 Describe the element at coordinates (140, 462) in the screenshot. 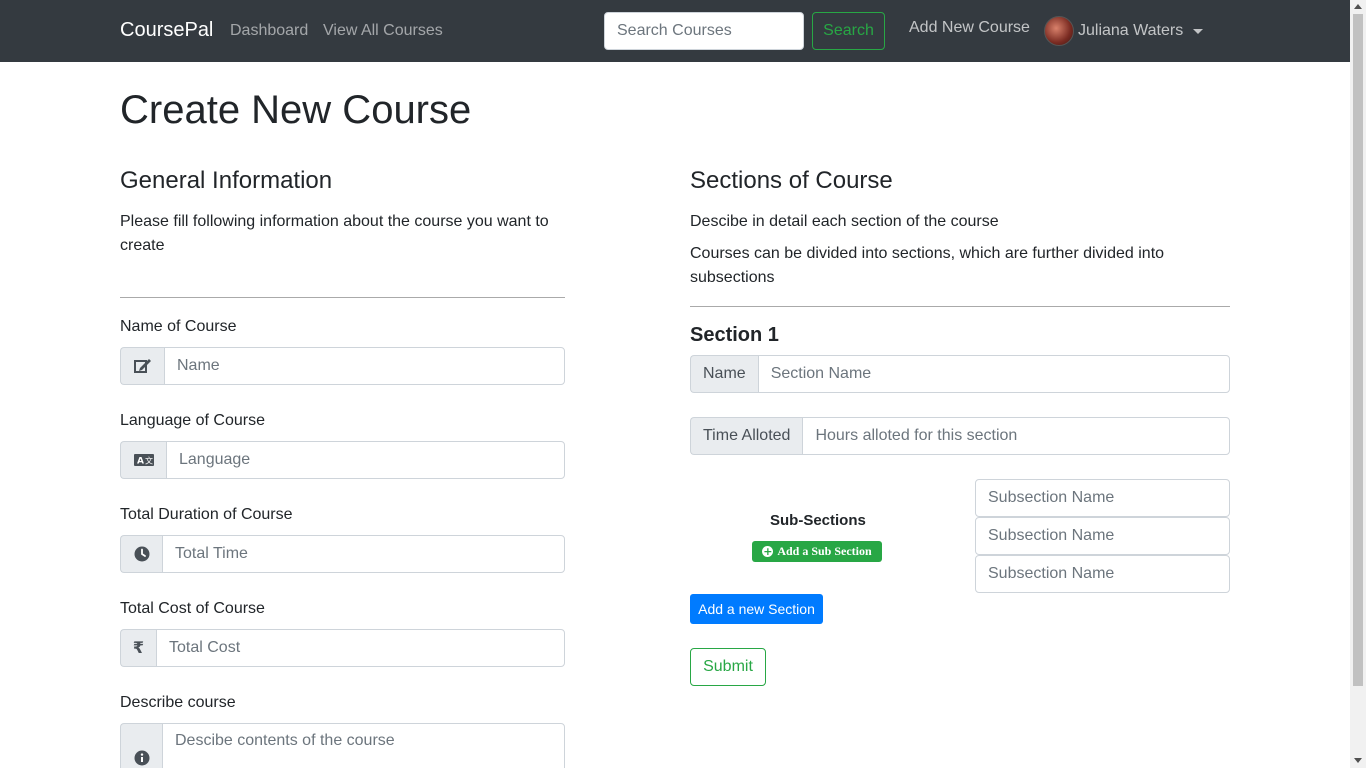

I see `svg-text: A` at that location.